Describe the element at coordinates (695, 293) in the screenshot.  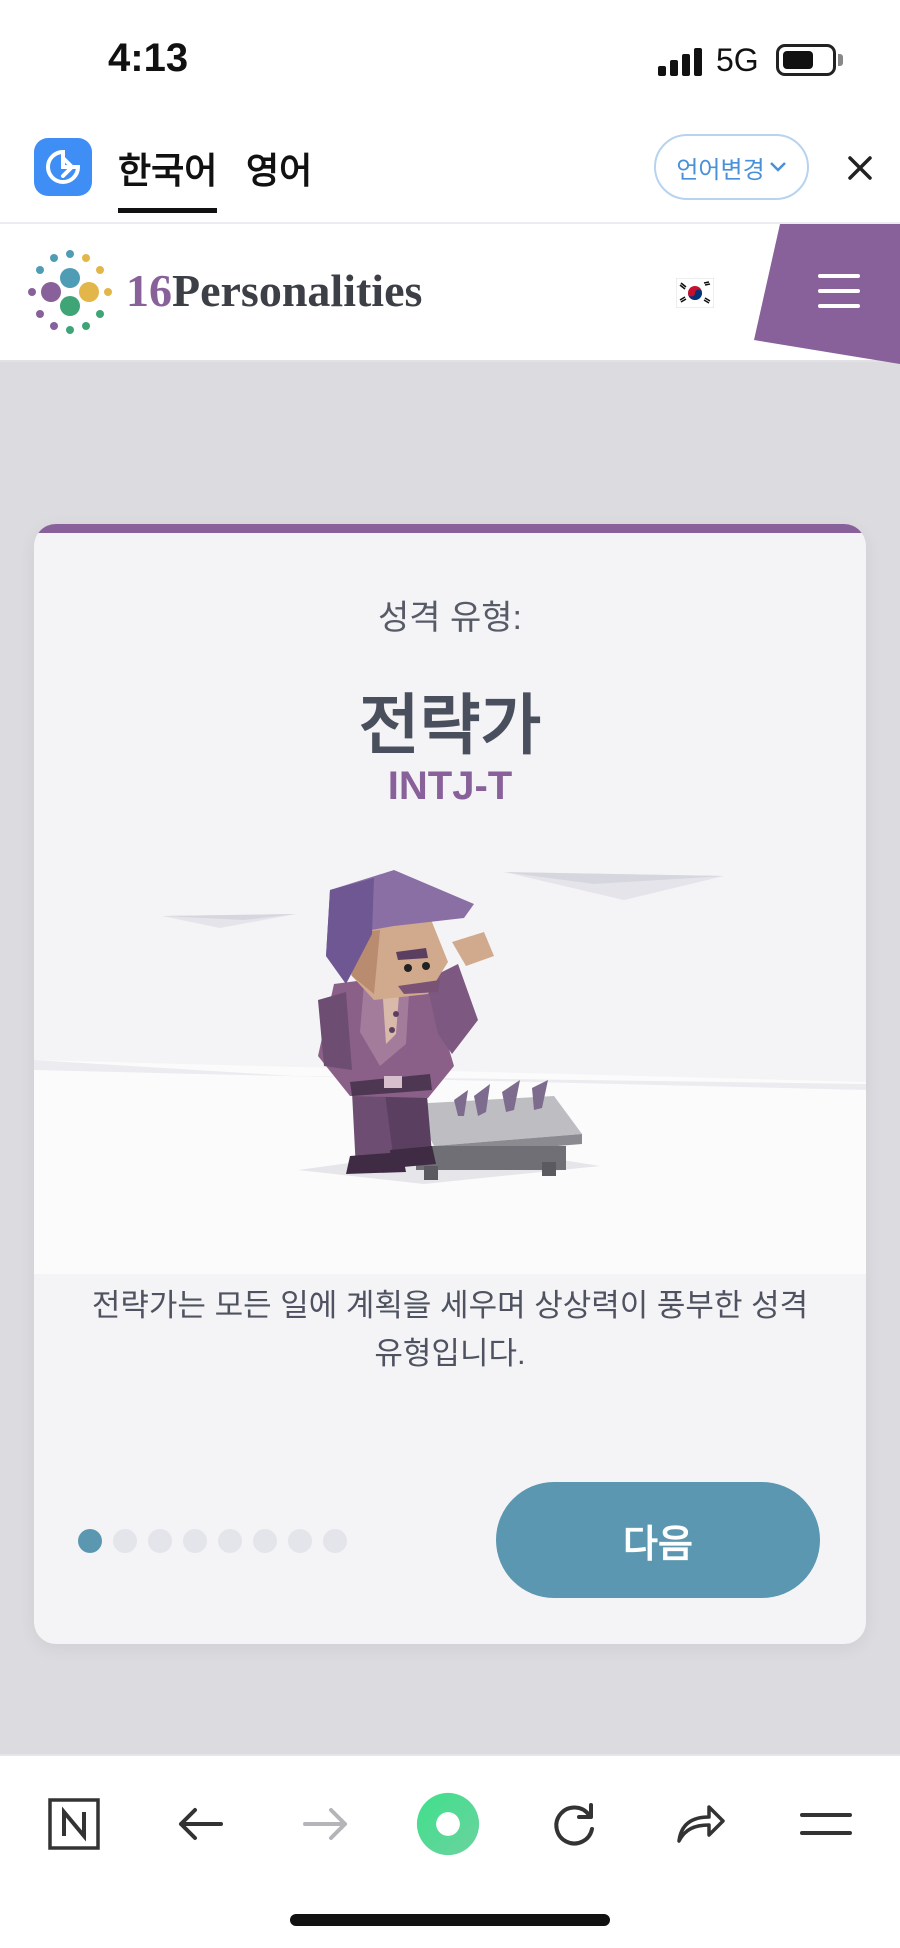
I see `south-korea-flag-icon` at that location.